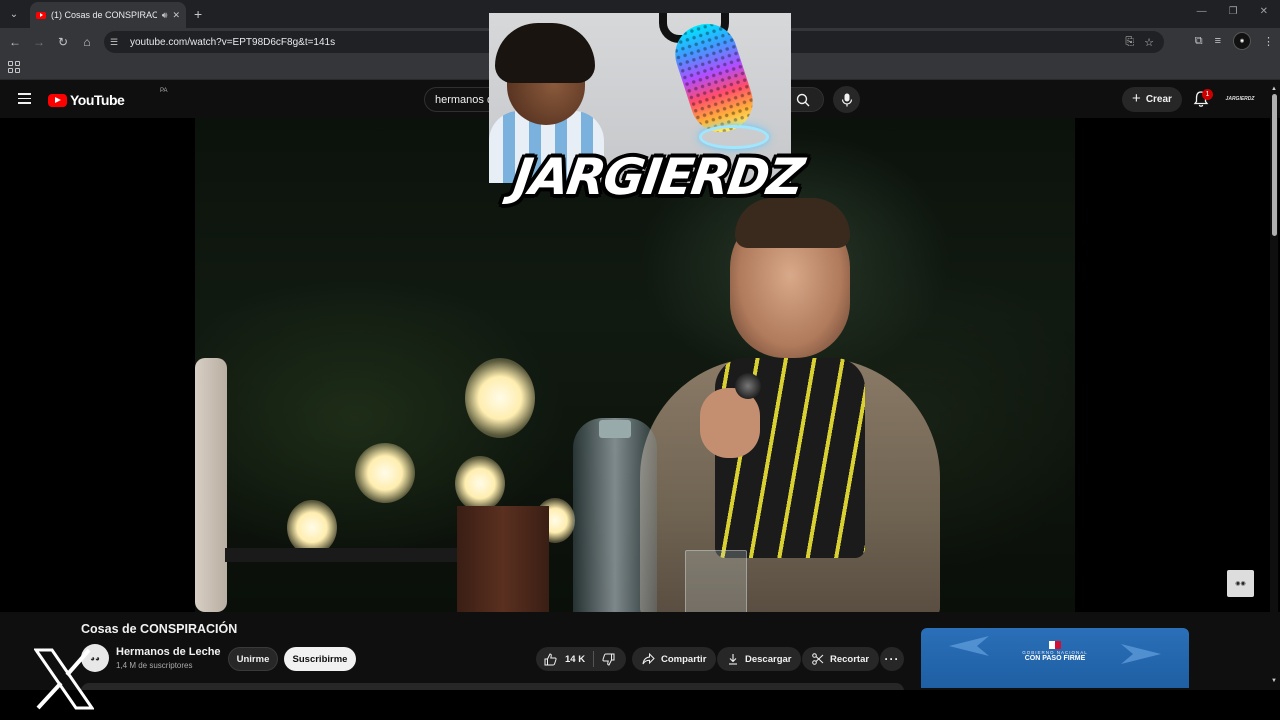 The height and width of the screenshot is (720, 1280). What do you see at coordinates (575, 659) in the screenshot?
I see `like-count: 14 K` at bounding box center [575, 659].